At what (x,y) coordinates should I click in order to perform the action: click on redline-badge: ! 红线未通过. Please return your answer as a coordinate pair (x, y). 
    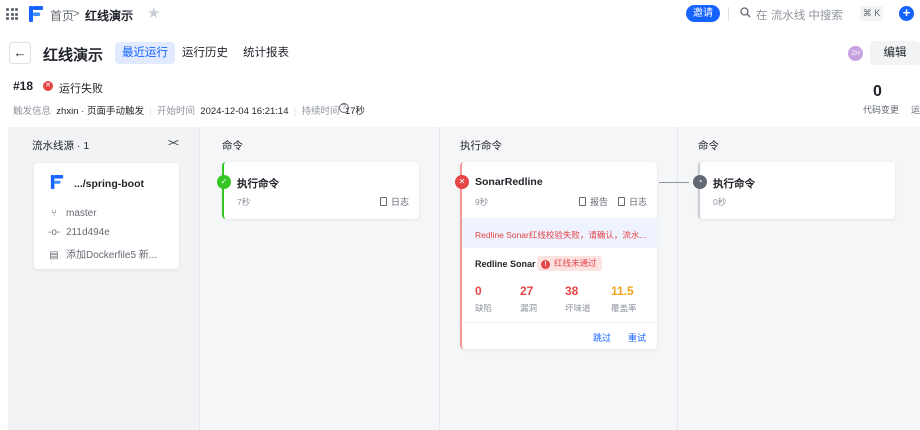
    Looking at the image, I should click on (569, 263).